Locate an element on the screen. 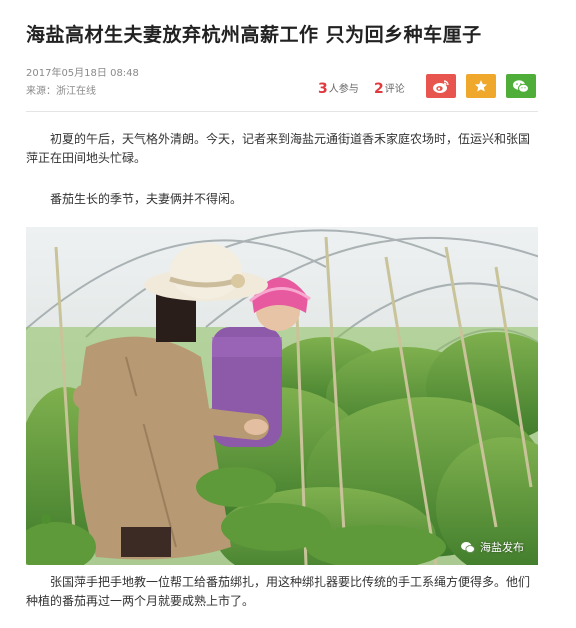 The height and width of the screenshot is (628, 576). star-icon is located at coordinates (481, 86).